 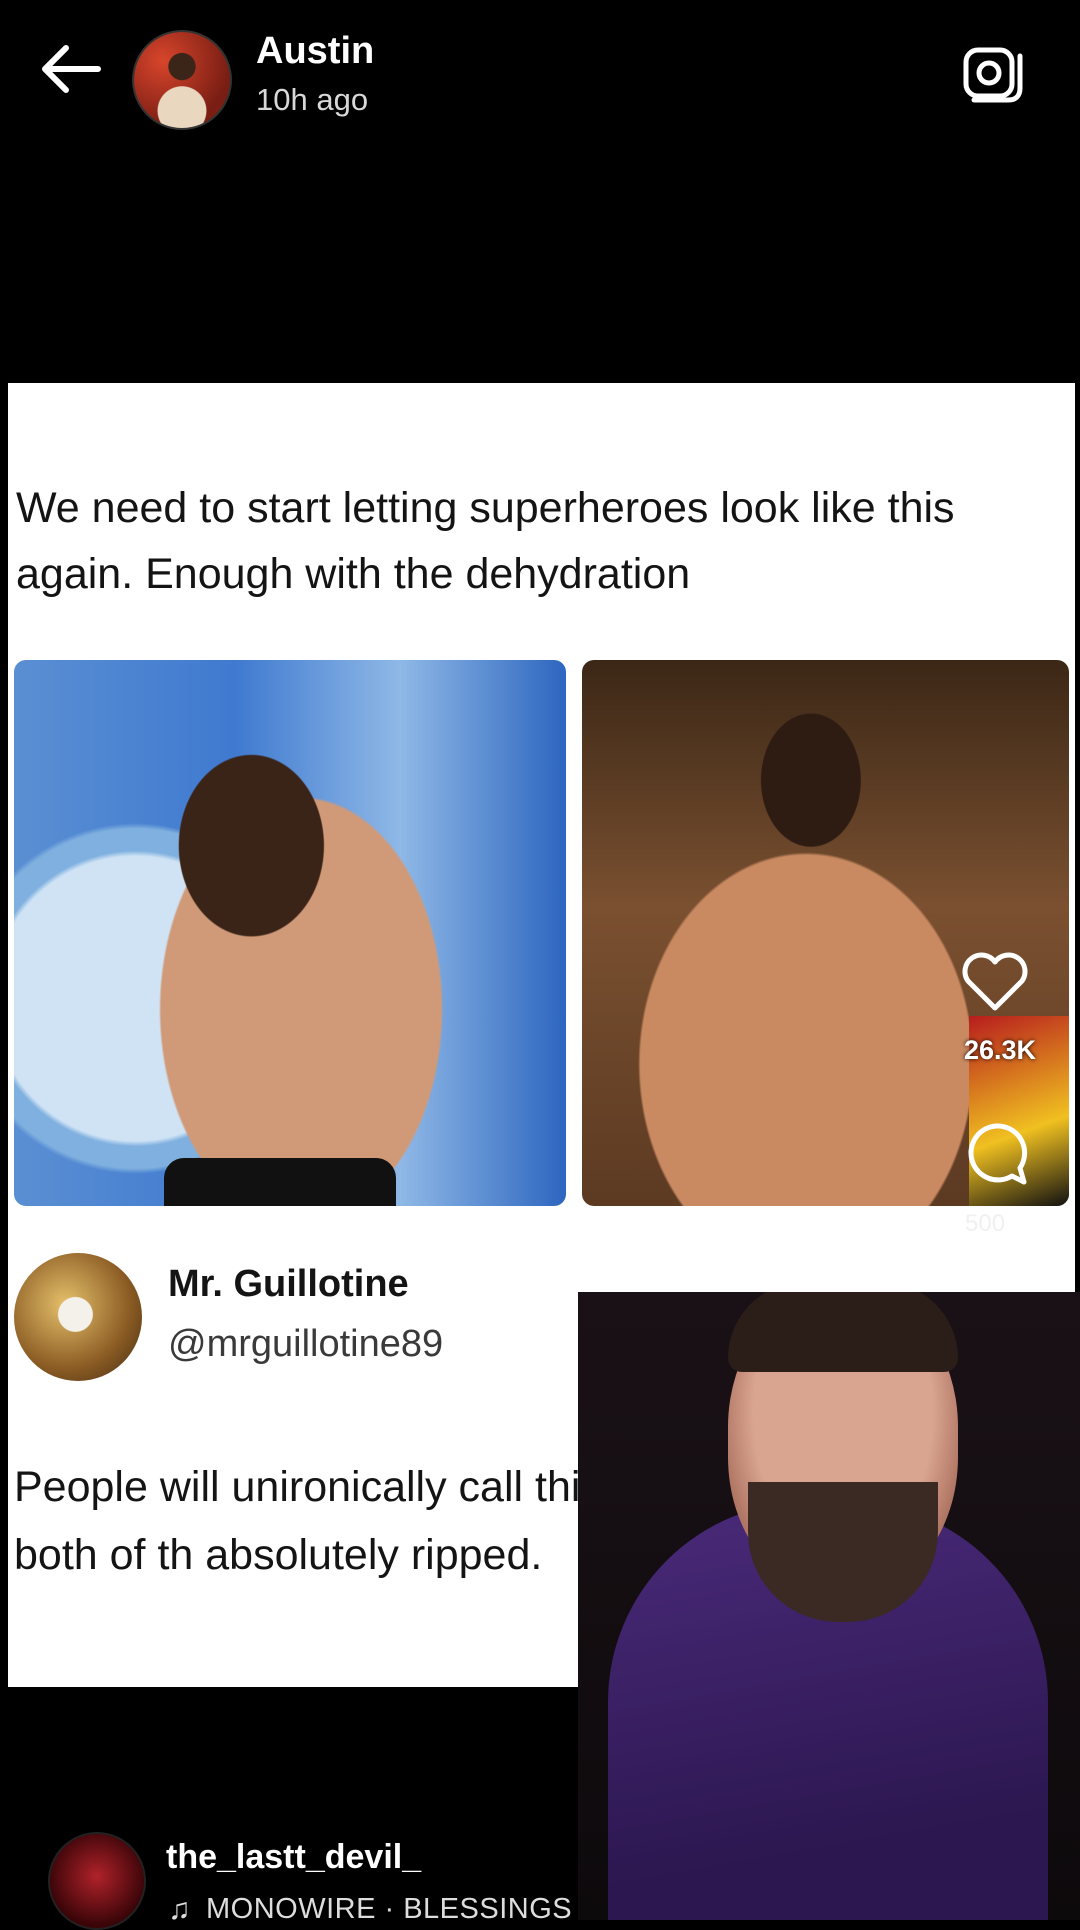 What do you see at coordinates (843, 1332) in the screenshot?
I see `hair` at bounding box center [843, 1332].